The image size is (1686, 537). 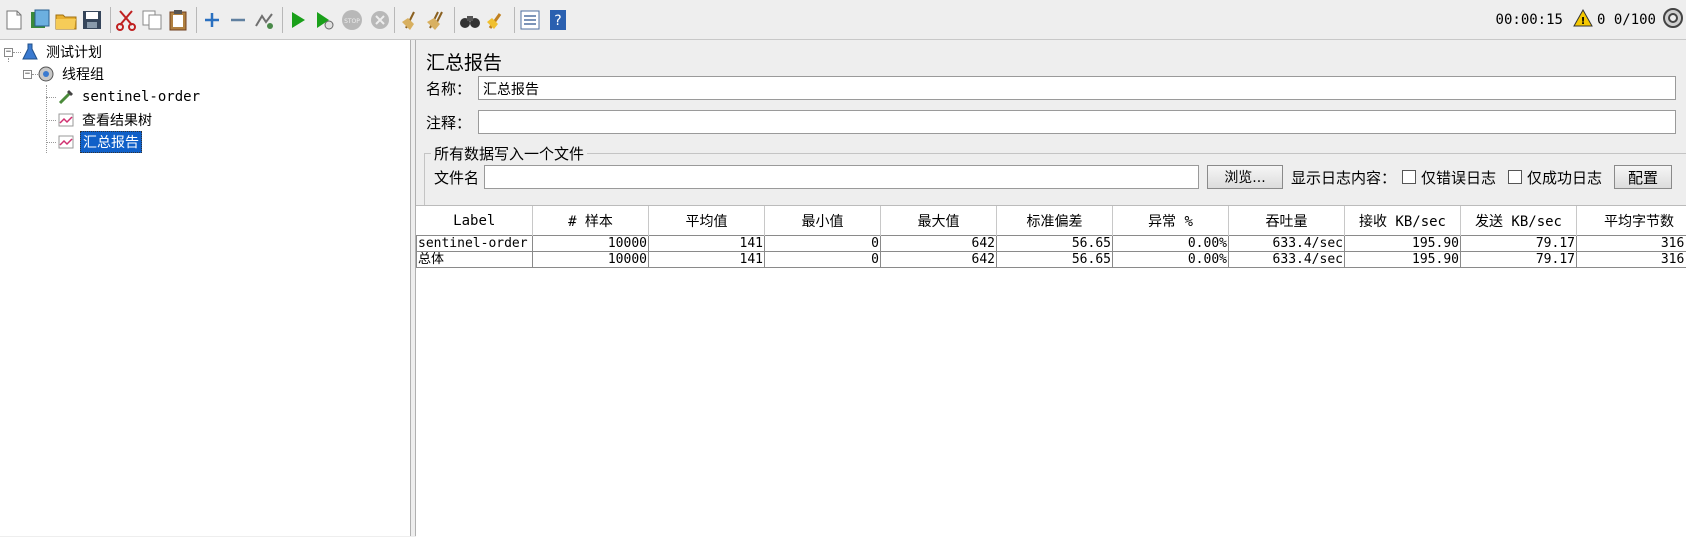 I want to click on stop-icon: STOP, so click(x=352, y=20).